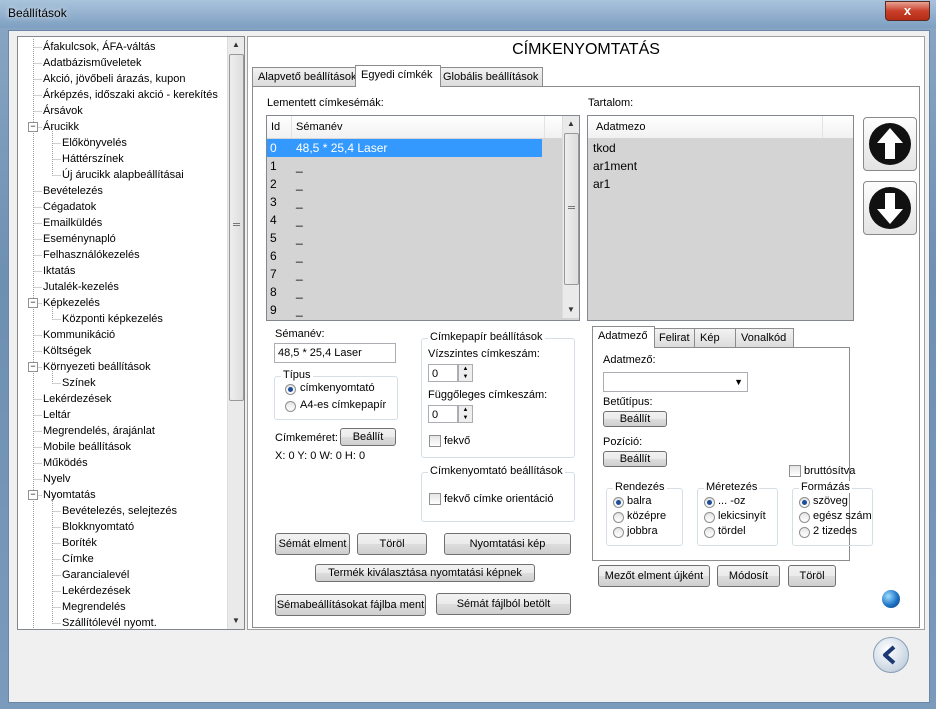  Describe the element at coordinates (79, 543) in the screenshot. I see `tree-item: Boríték` at that location.